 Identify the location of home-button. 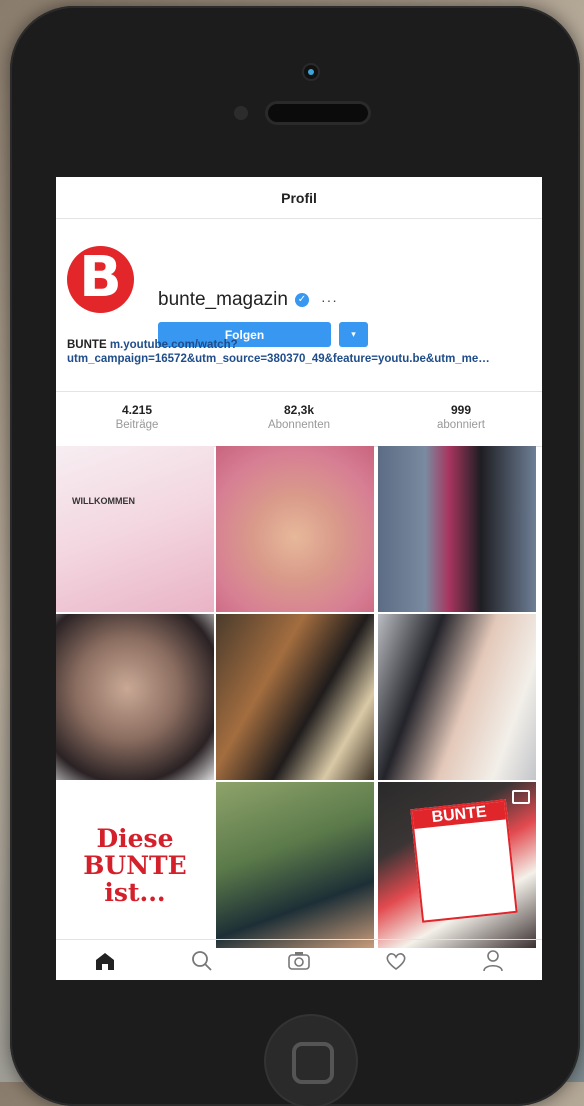
(311, 1061).